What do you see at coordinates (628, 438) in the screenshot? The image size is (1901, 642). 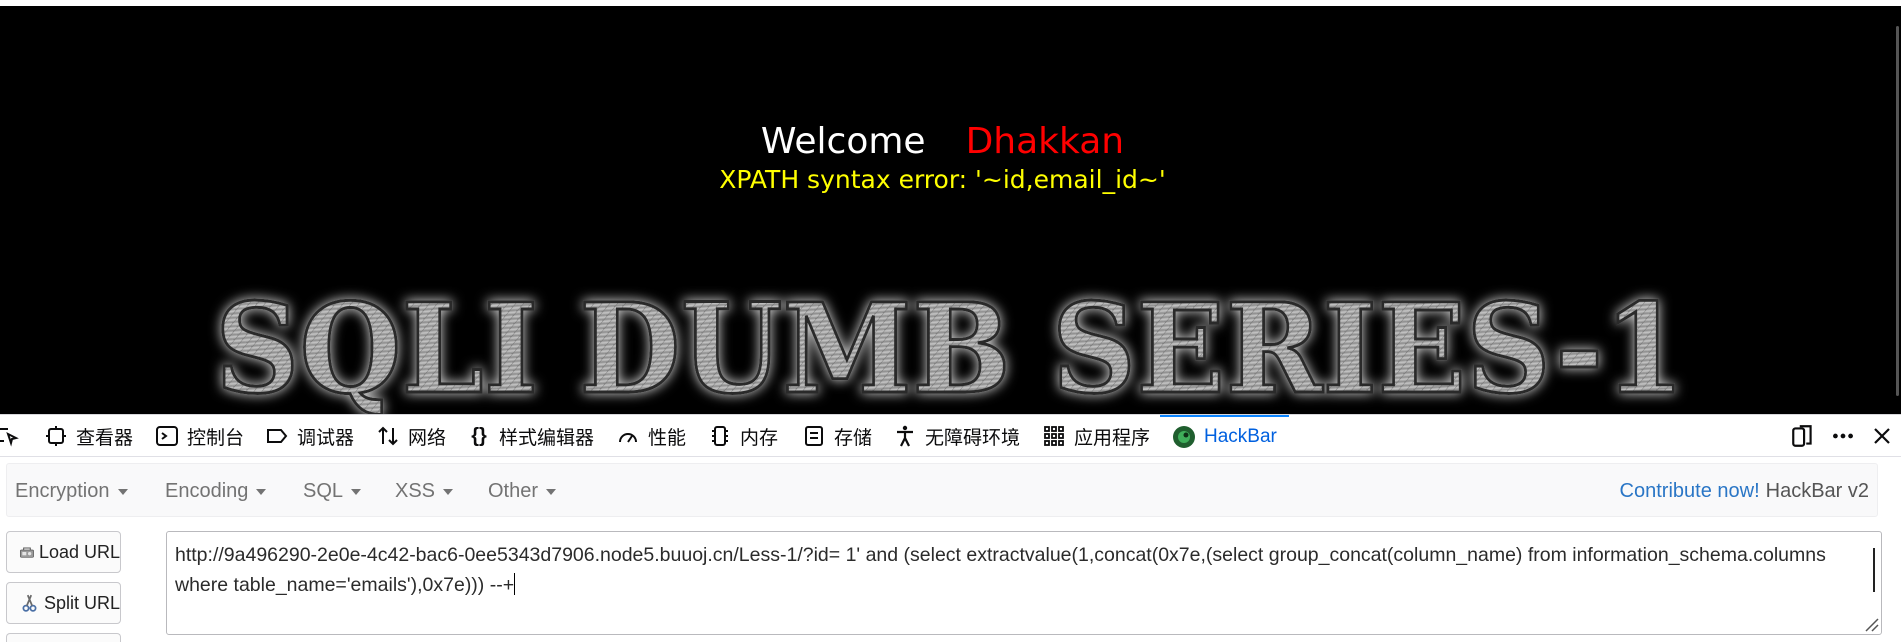 I see `performance-icon` at bounding box center [628, 438].